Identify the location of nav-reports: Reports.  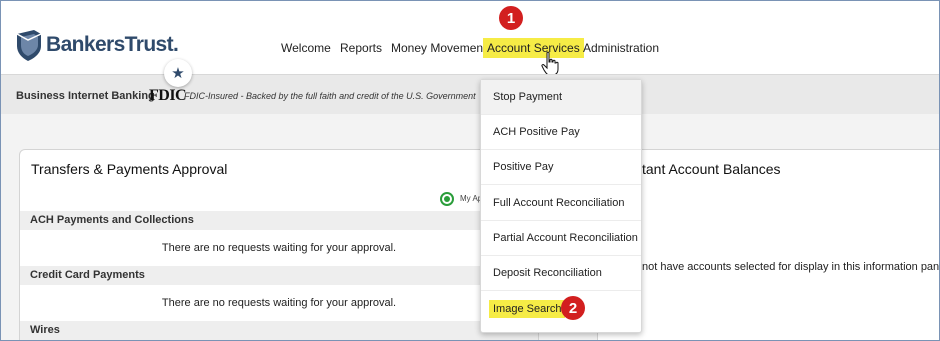
(361, 48).